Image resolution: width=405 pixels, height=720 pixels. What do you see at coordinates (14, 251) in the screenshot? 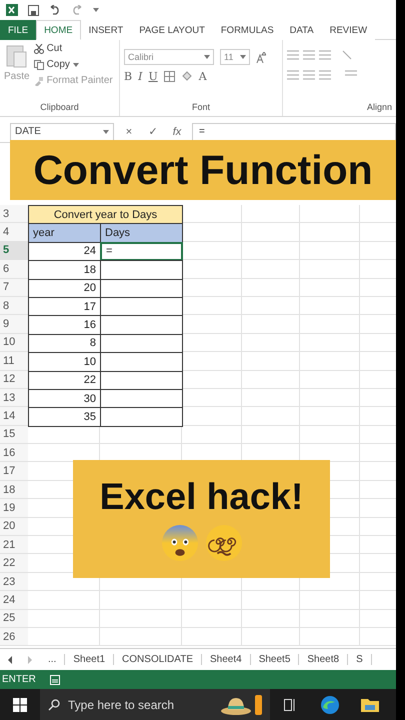
I see `row-number: 5` at bounding box center [14, 251].